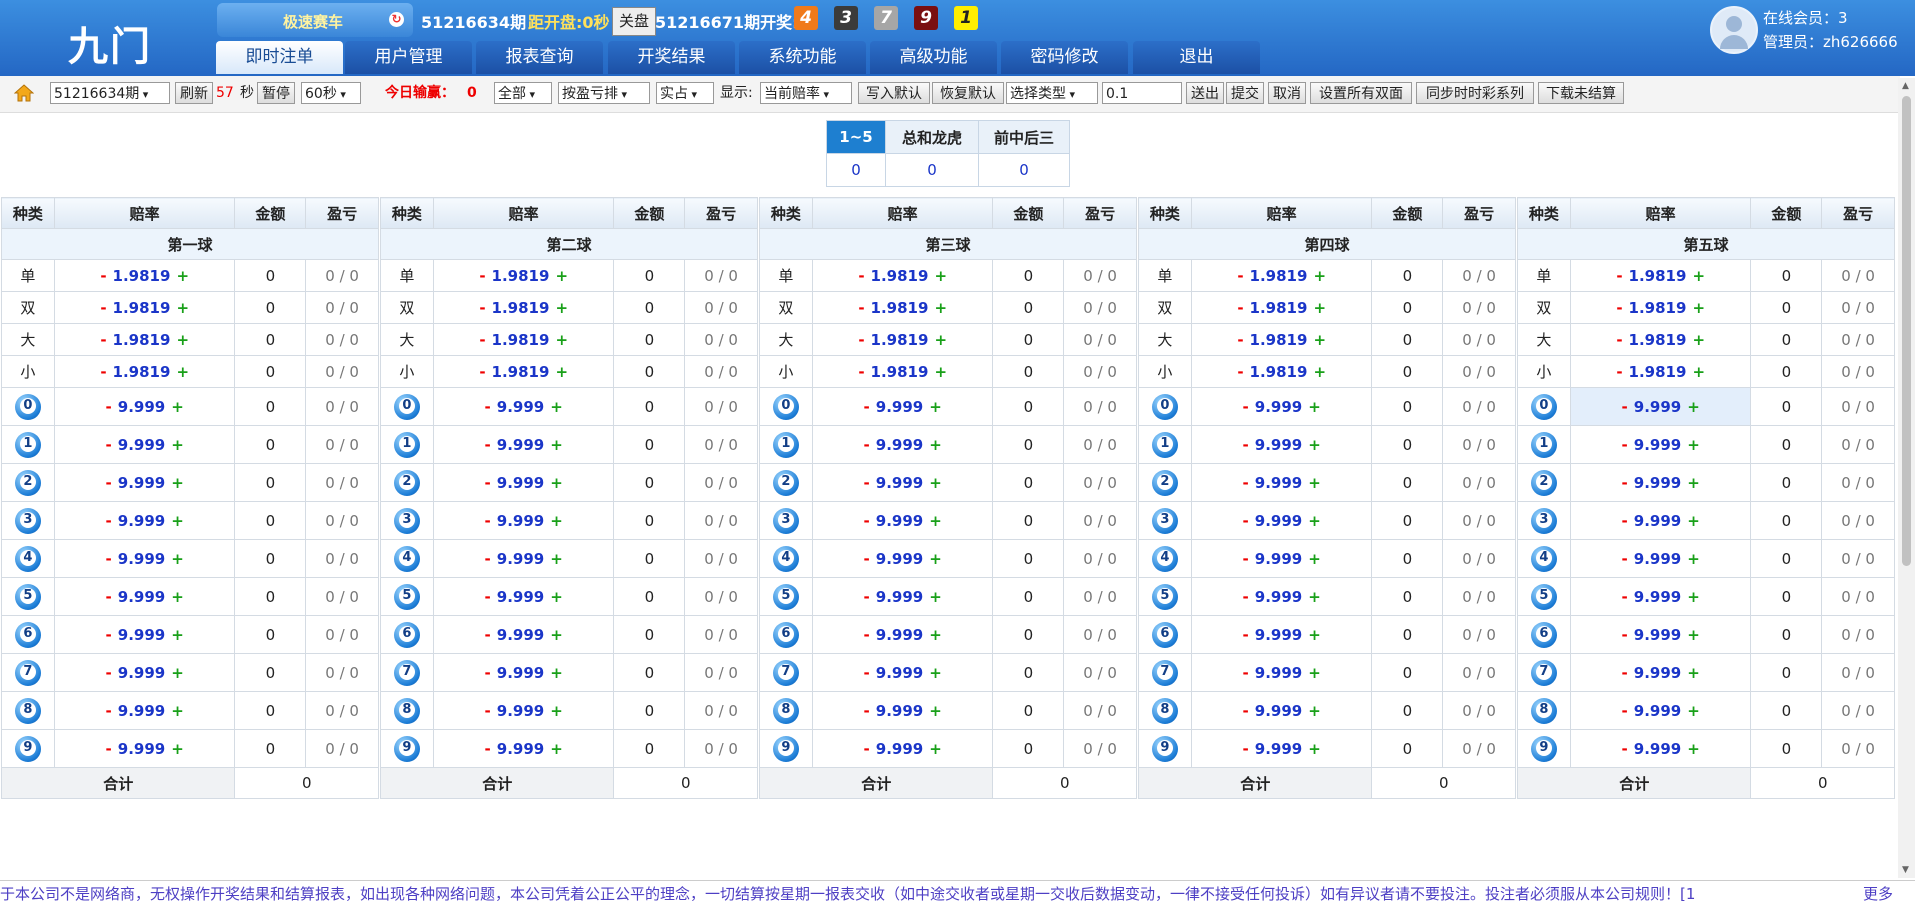 Image resolution: width=1915 pixels, height=913 pixels. Describe the element at coordinates (1196, 57) in the screenshot. I see `nav-item: 退出` at that location.